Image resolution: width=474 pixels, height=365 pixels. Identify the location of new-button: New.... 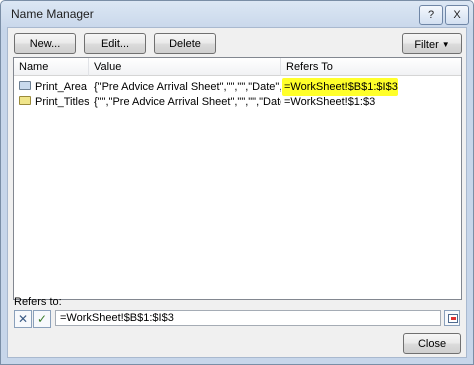
(45, 43).